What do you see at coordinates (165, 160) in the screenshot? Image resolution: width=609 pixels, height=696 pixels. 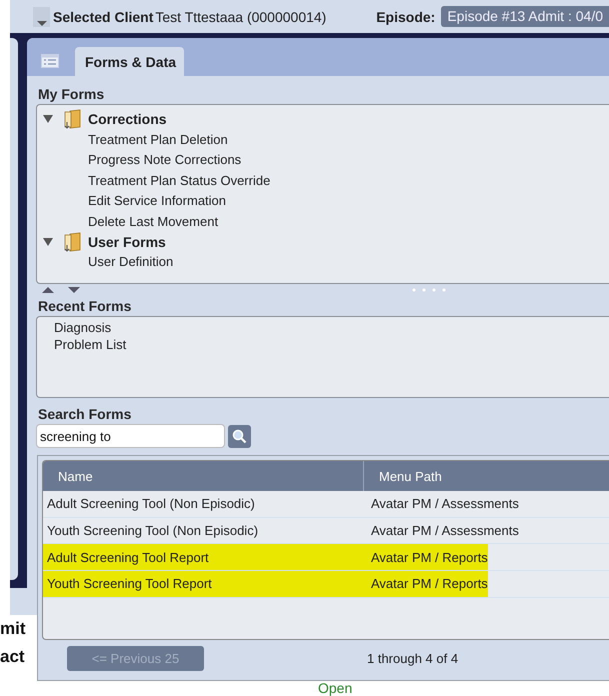 I see `form-item: Progress Note Corrections` at bounding box center [165, 160].